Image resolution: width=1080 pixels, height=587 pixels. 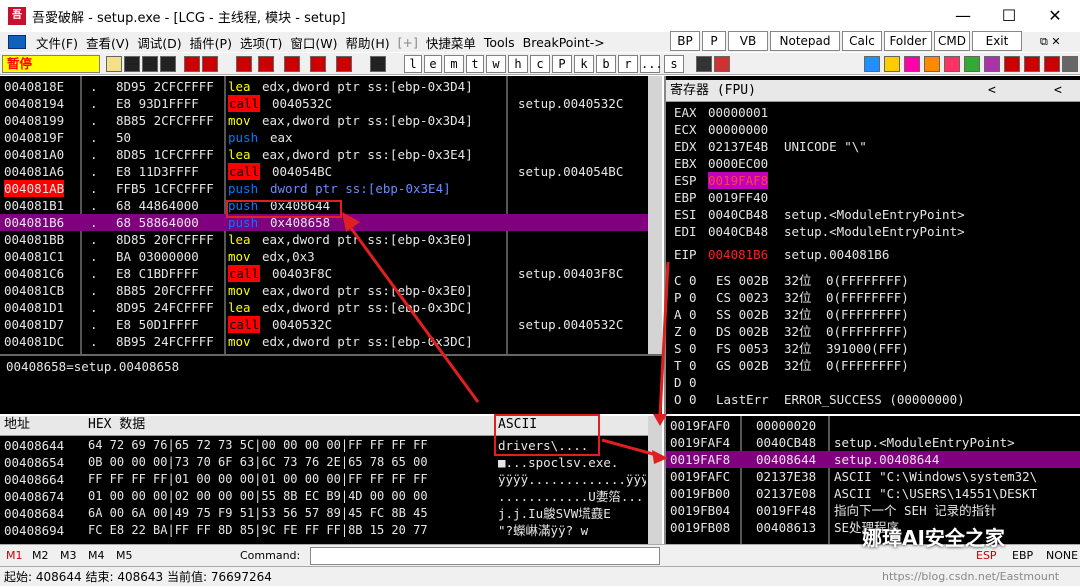 What do you see at coordinates (506, 338) in the screenshot?
I see `annotation-arrows` at bounding box center [506, 338].